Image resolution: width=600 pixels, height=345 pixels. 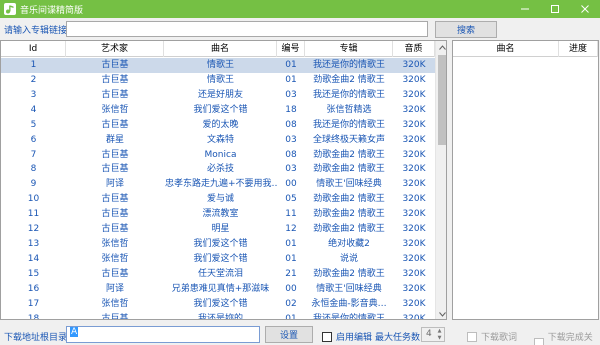 I want to click on cell-song: 我们爱这个错, so click(x=220, y=244).